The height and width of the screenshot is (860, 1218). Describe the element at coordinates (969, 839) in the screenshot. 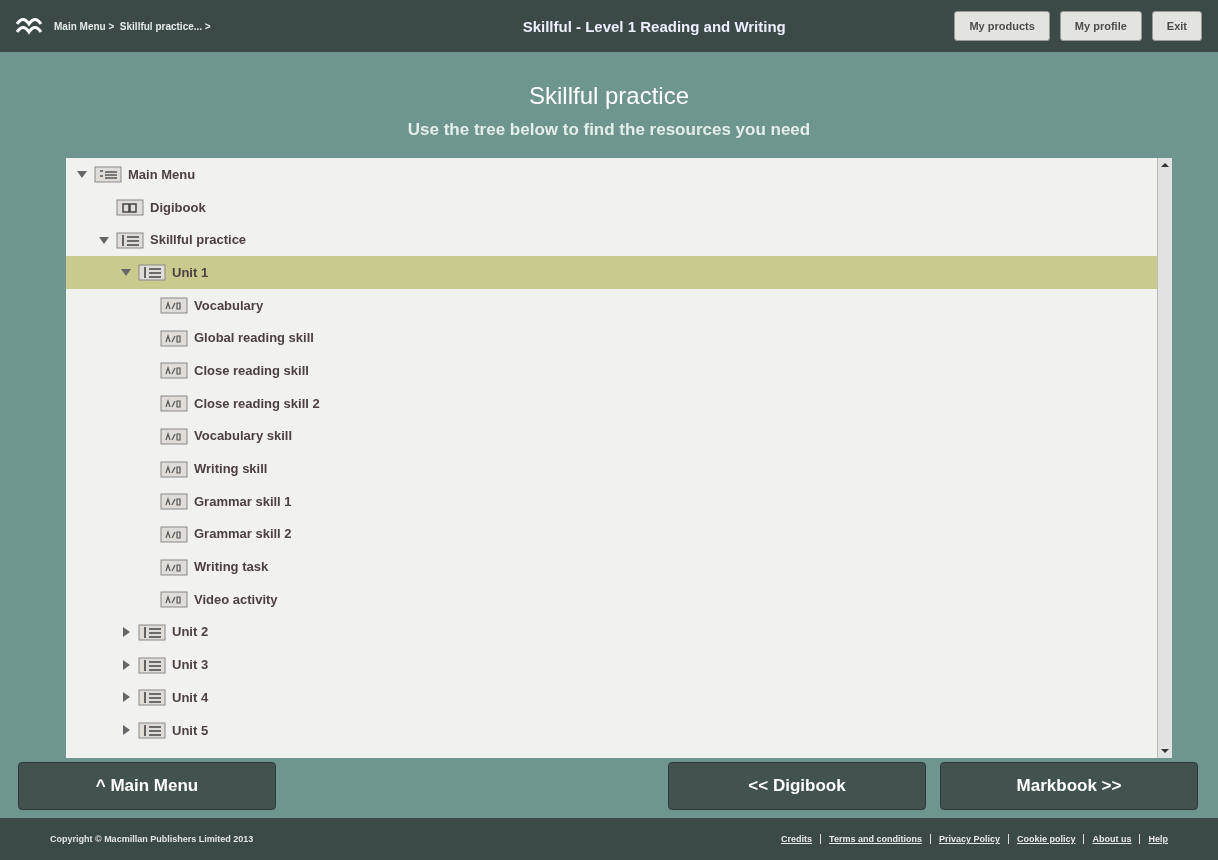

I see `footer-link: Privacy Policy` at that location.